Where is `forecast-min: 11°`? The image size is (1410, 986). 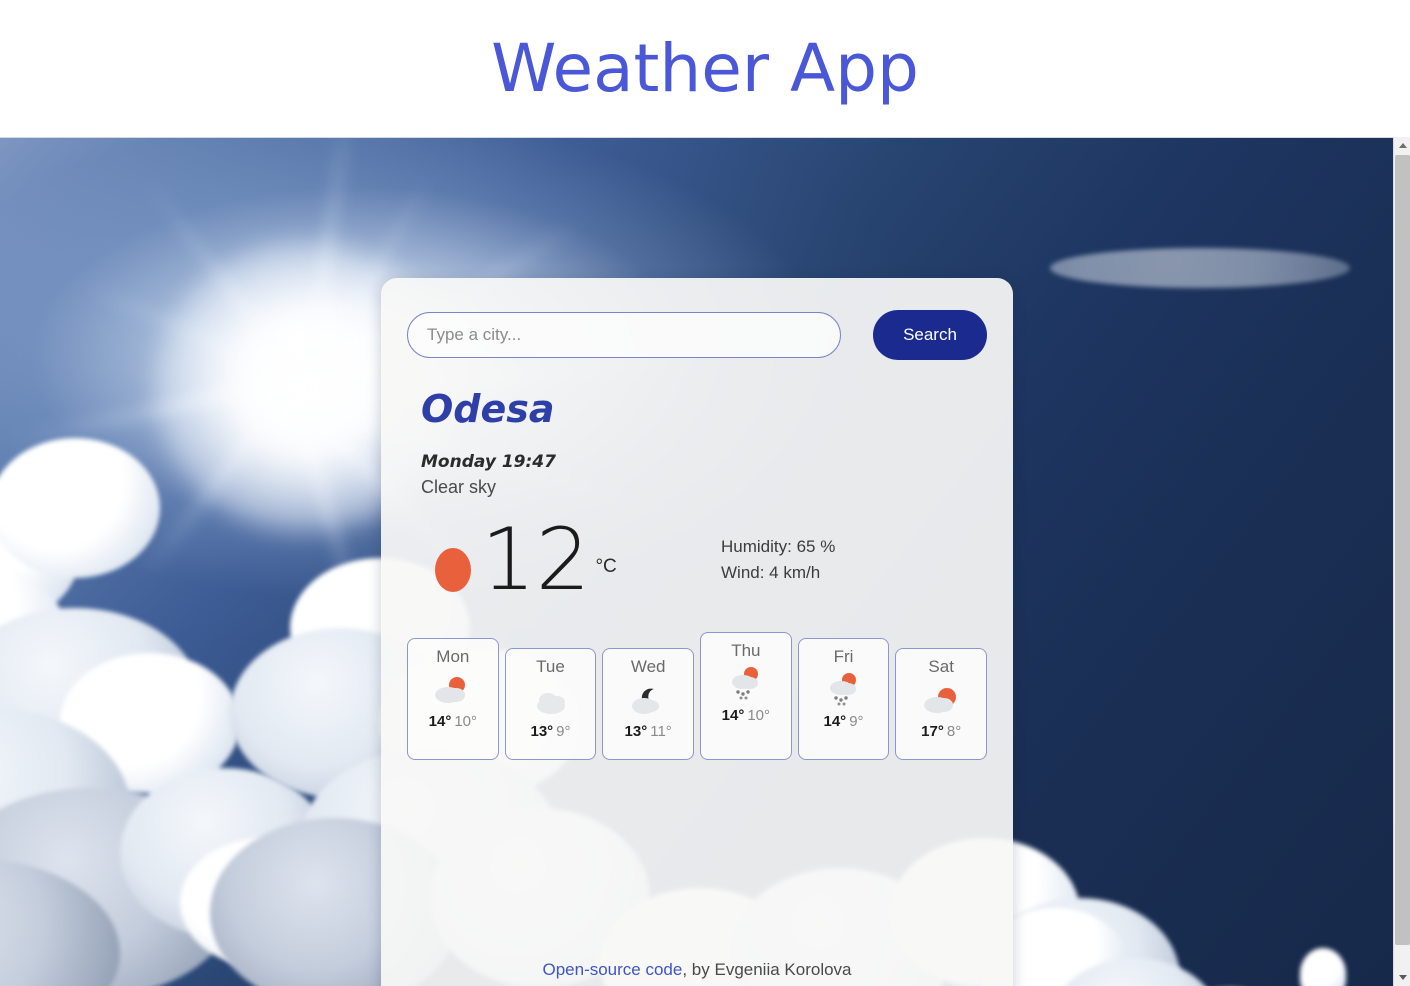
forecast-min: 11° is located at coordinates (661, 731).